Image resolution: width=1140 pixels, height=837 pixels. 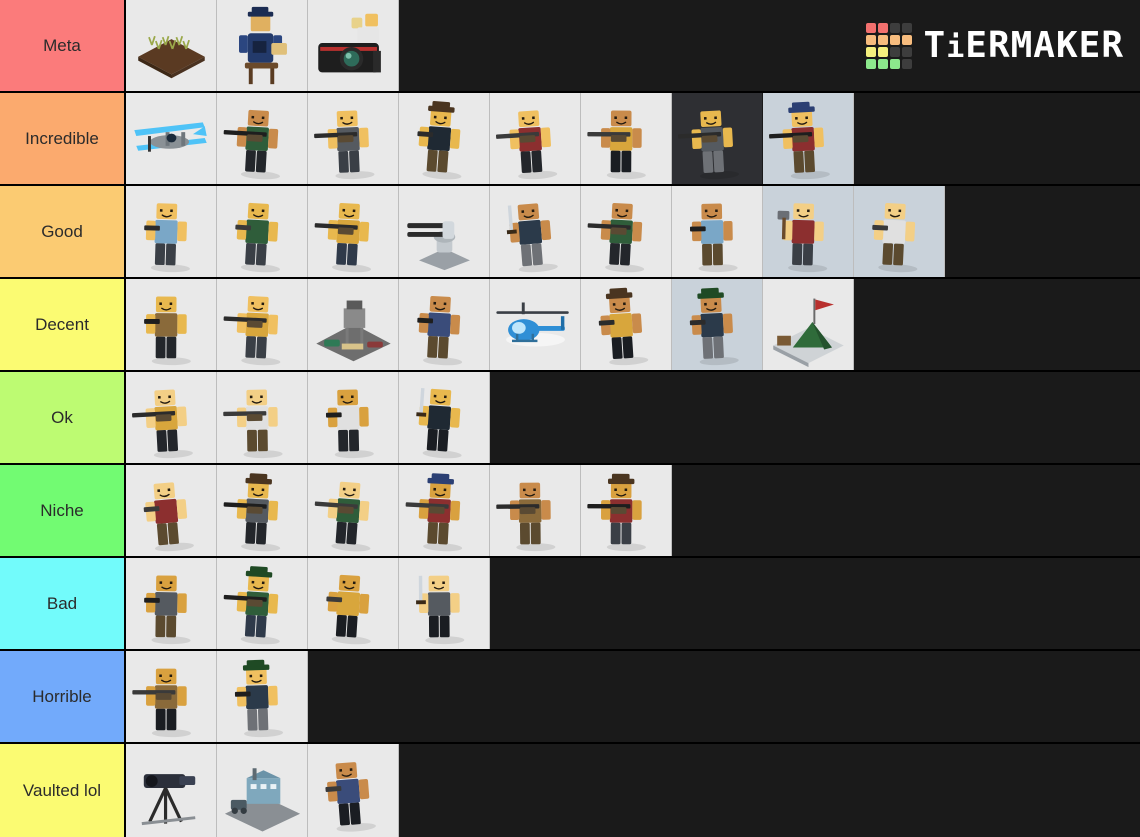 What do you see at coordinates (63, 138) in the screenshot?
I see `tier-label-incredible: Incredible` at bounding box center [63, 138].